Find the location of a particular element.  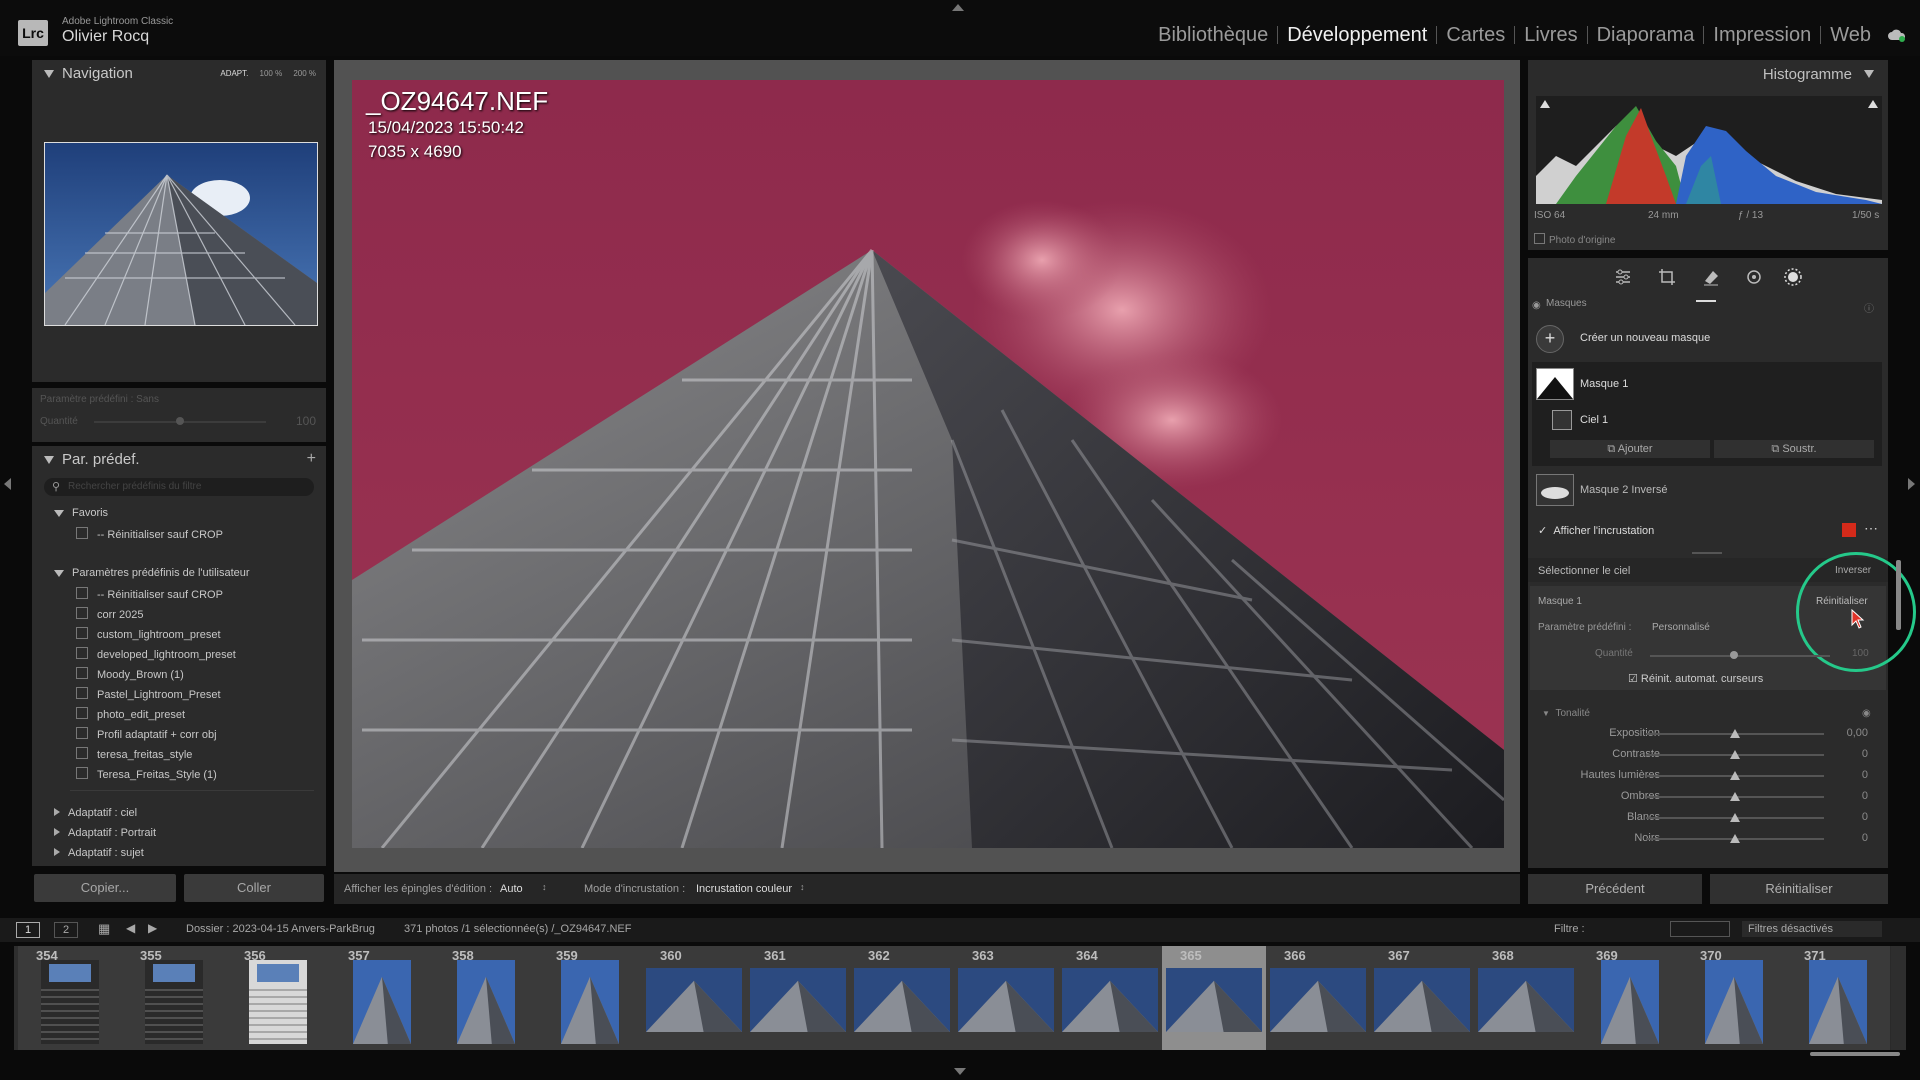

preset-item: Profil adaptatif + corr obj is located at coordinates (146, 734).